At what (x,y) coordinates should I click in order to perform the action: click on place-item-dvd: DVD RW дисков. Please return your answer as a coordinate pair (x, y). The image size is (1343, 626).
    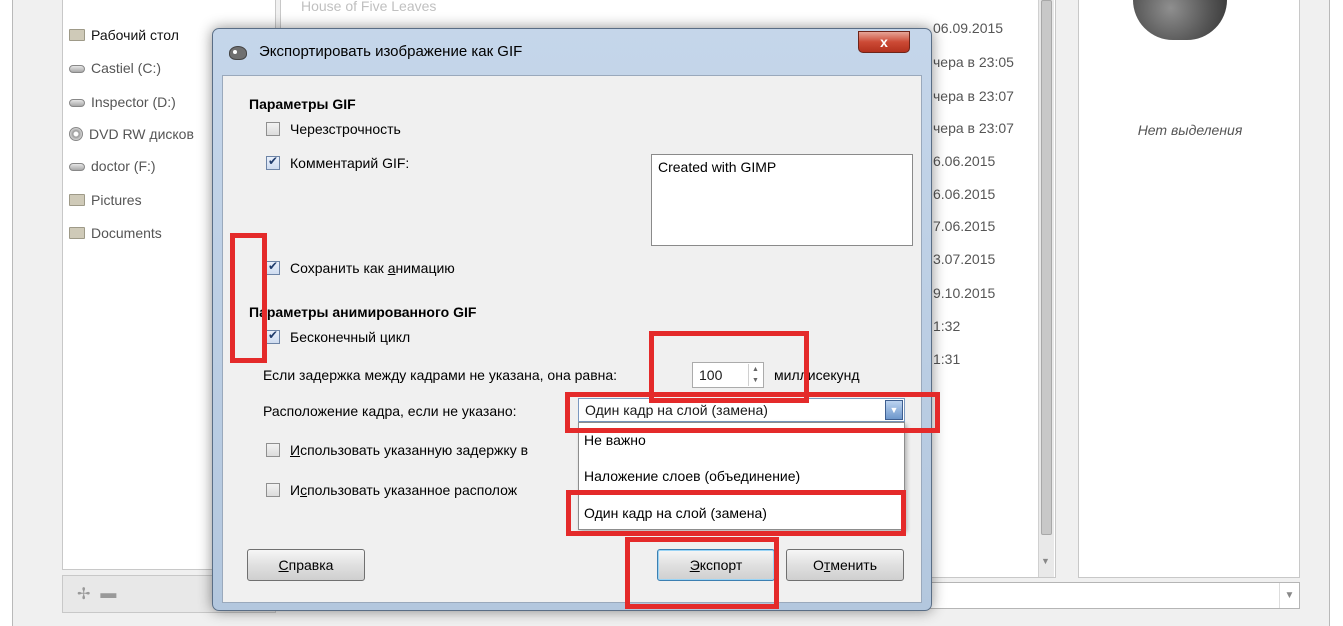
    Looking at the image, I should click on (131, 134).